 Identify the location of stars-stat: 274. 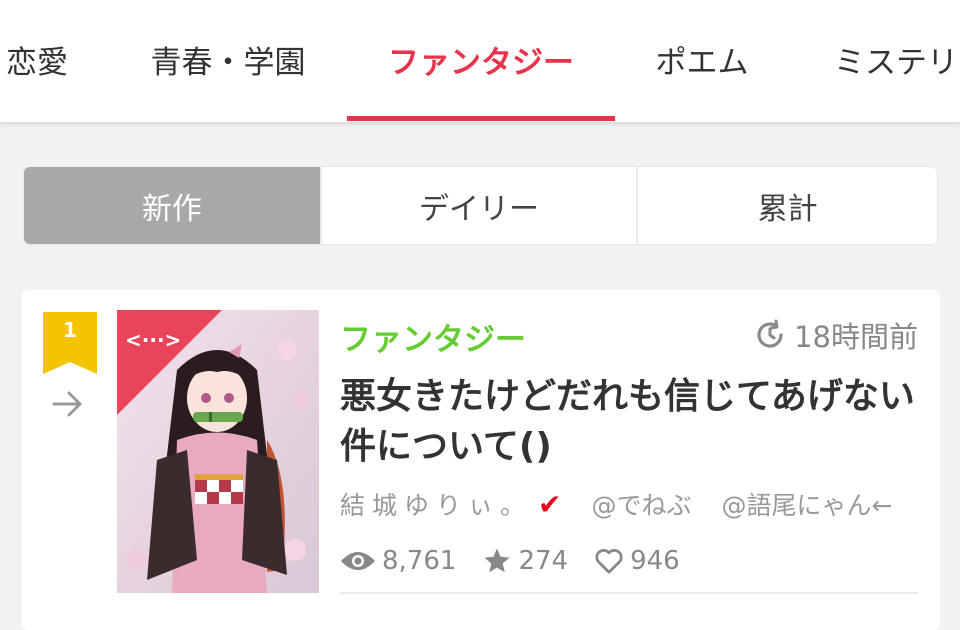
(525, 561).